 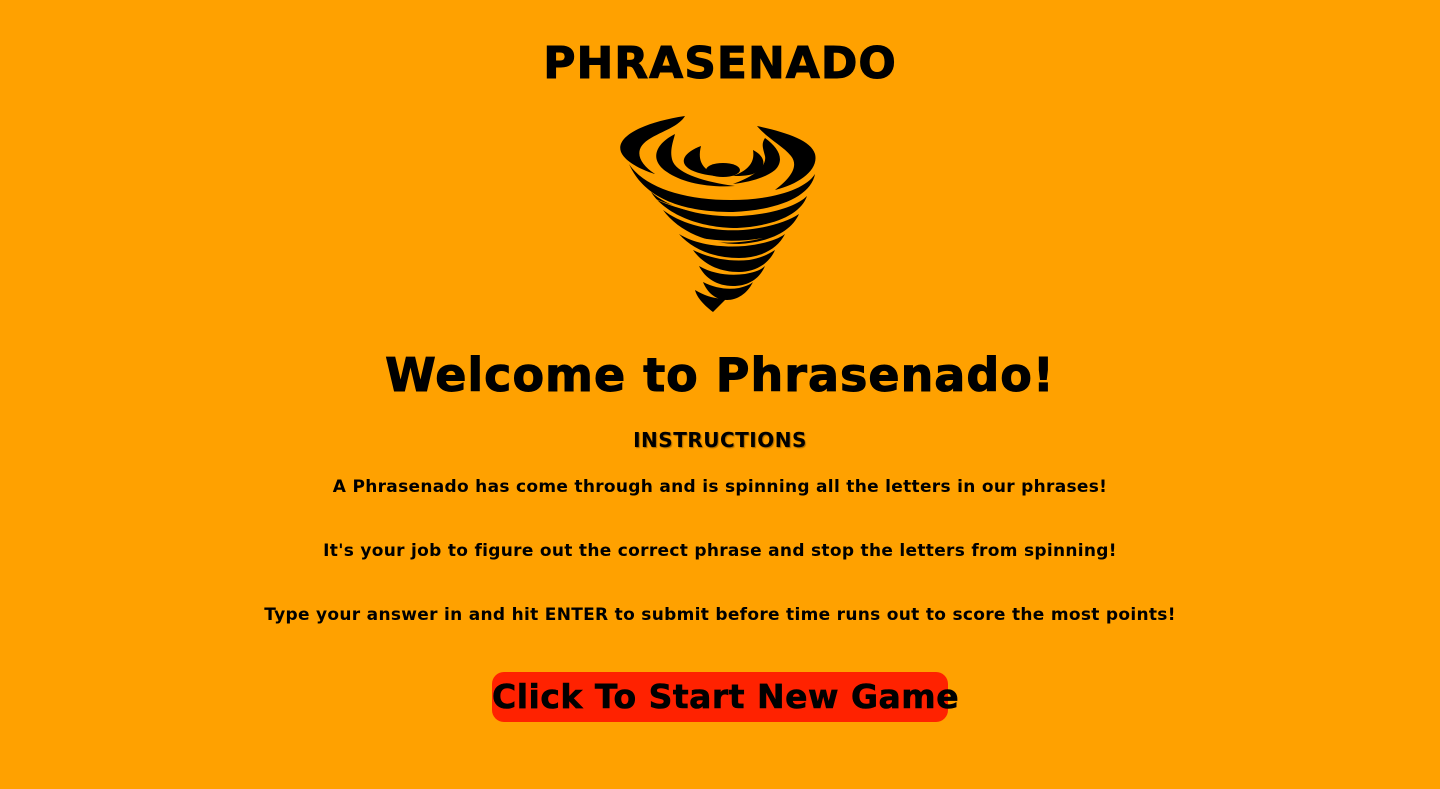 I want to click on instructions-heading: INSTRUCTIONS, so click(x=720, y=440).